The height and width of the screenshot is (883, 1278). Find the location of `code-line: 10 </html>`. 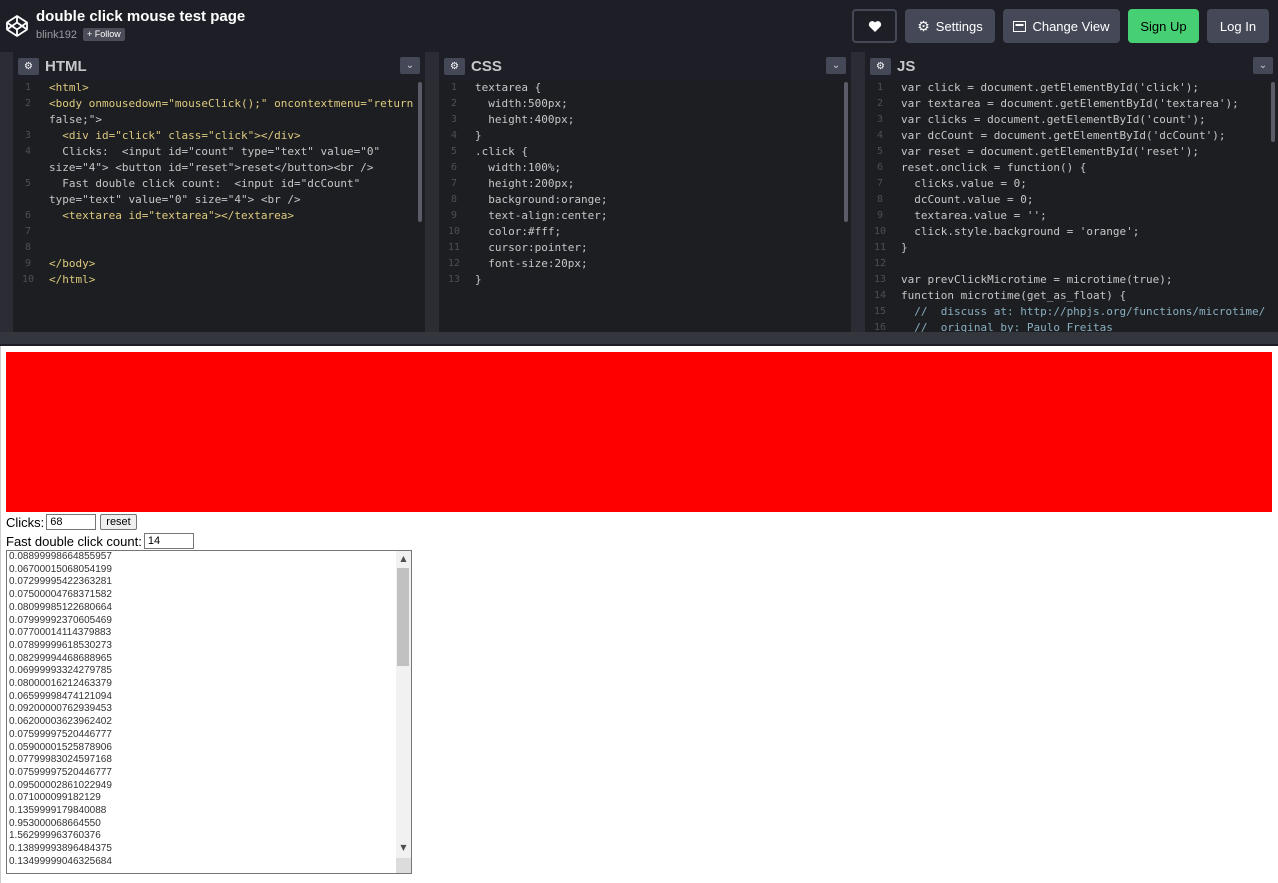

code-line: 10 </html> is located at coordinates (219, 280).